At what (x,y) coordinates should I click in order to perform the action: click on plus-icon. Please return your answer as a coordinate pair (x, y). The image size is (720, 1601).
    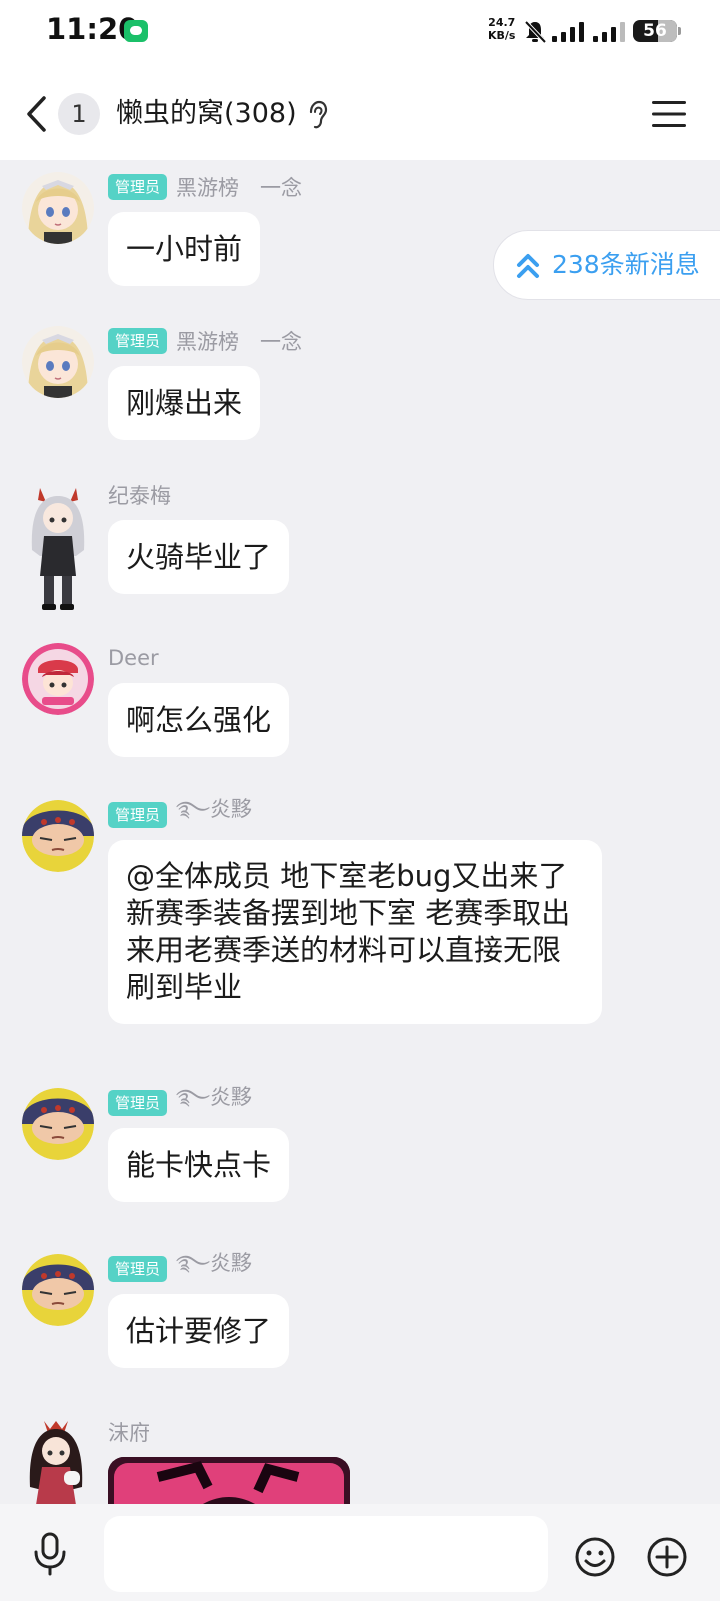
    Looking at the image, I should click on (667, 1557).